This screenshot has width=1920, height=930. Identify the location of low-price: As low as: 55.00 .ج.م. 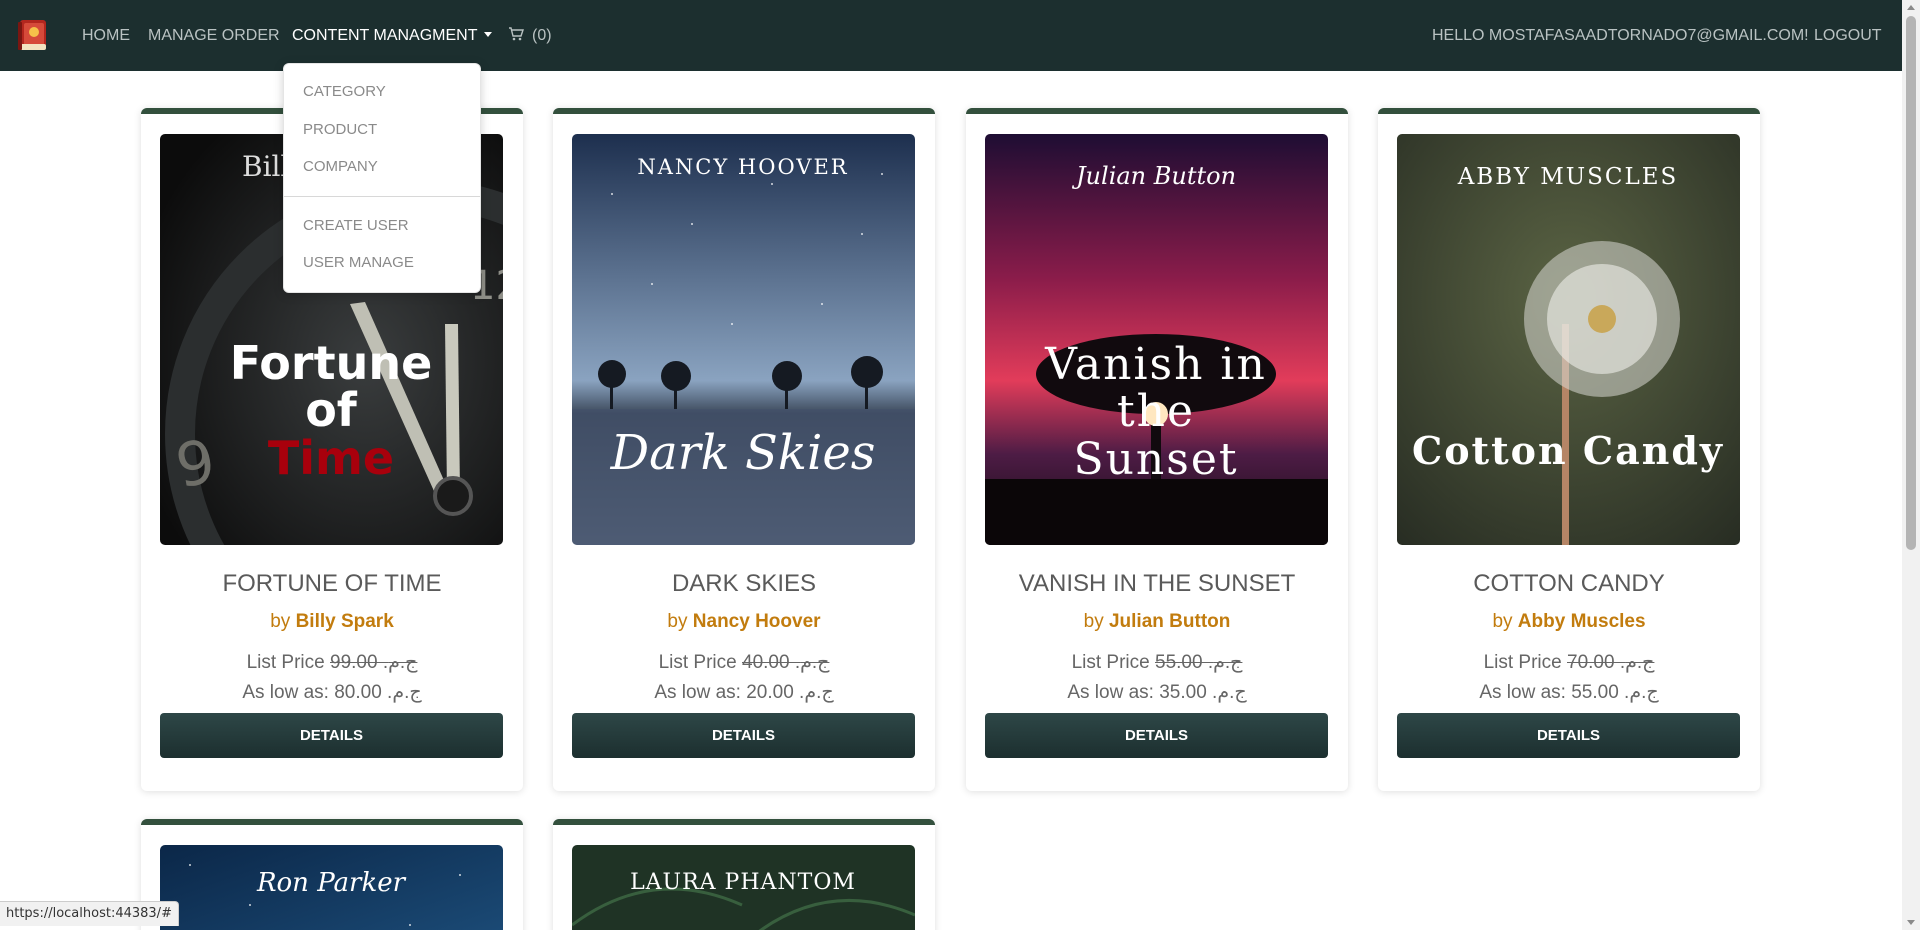
(1569, 692).